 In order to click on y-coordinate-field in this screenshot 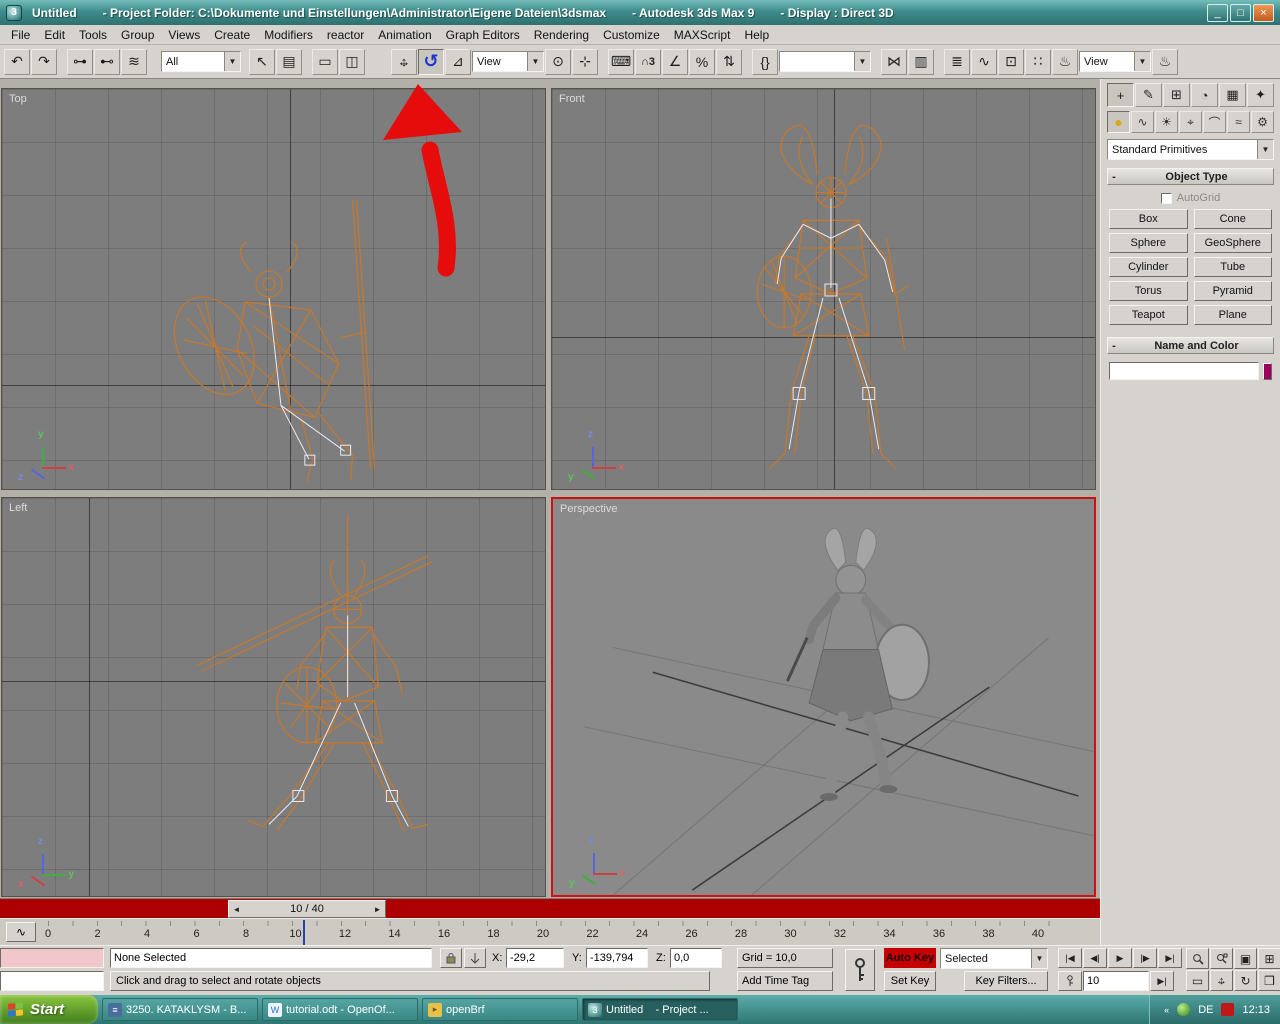, I will do `click(617, 958)`.